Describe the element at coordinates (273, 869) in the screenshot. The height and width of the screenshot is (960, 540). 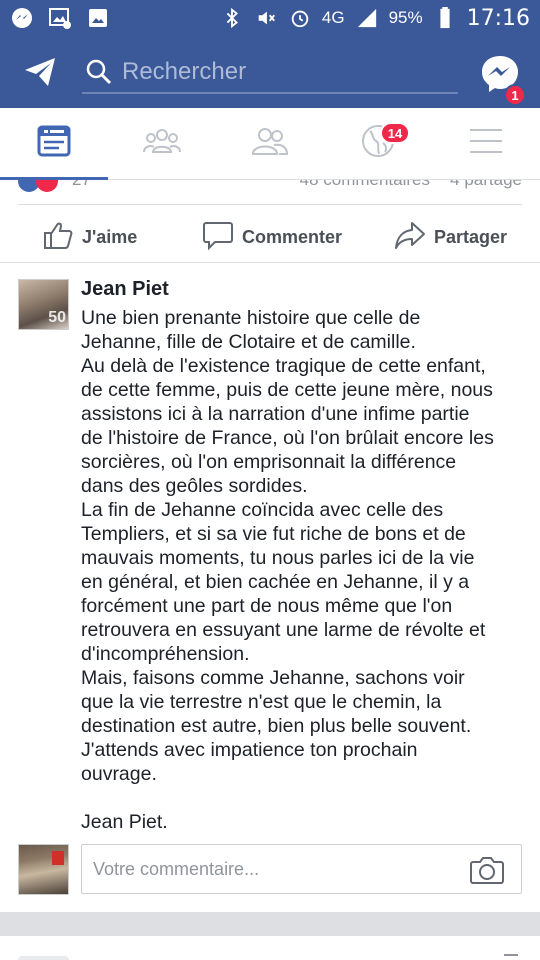
I see `comment-input` at that location.